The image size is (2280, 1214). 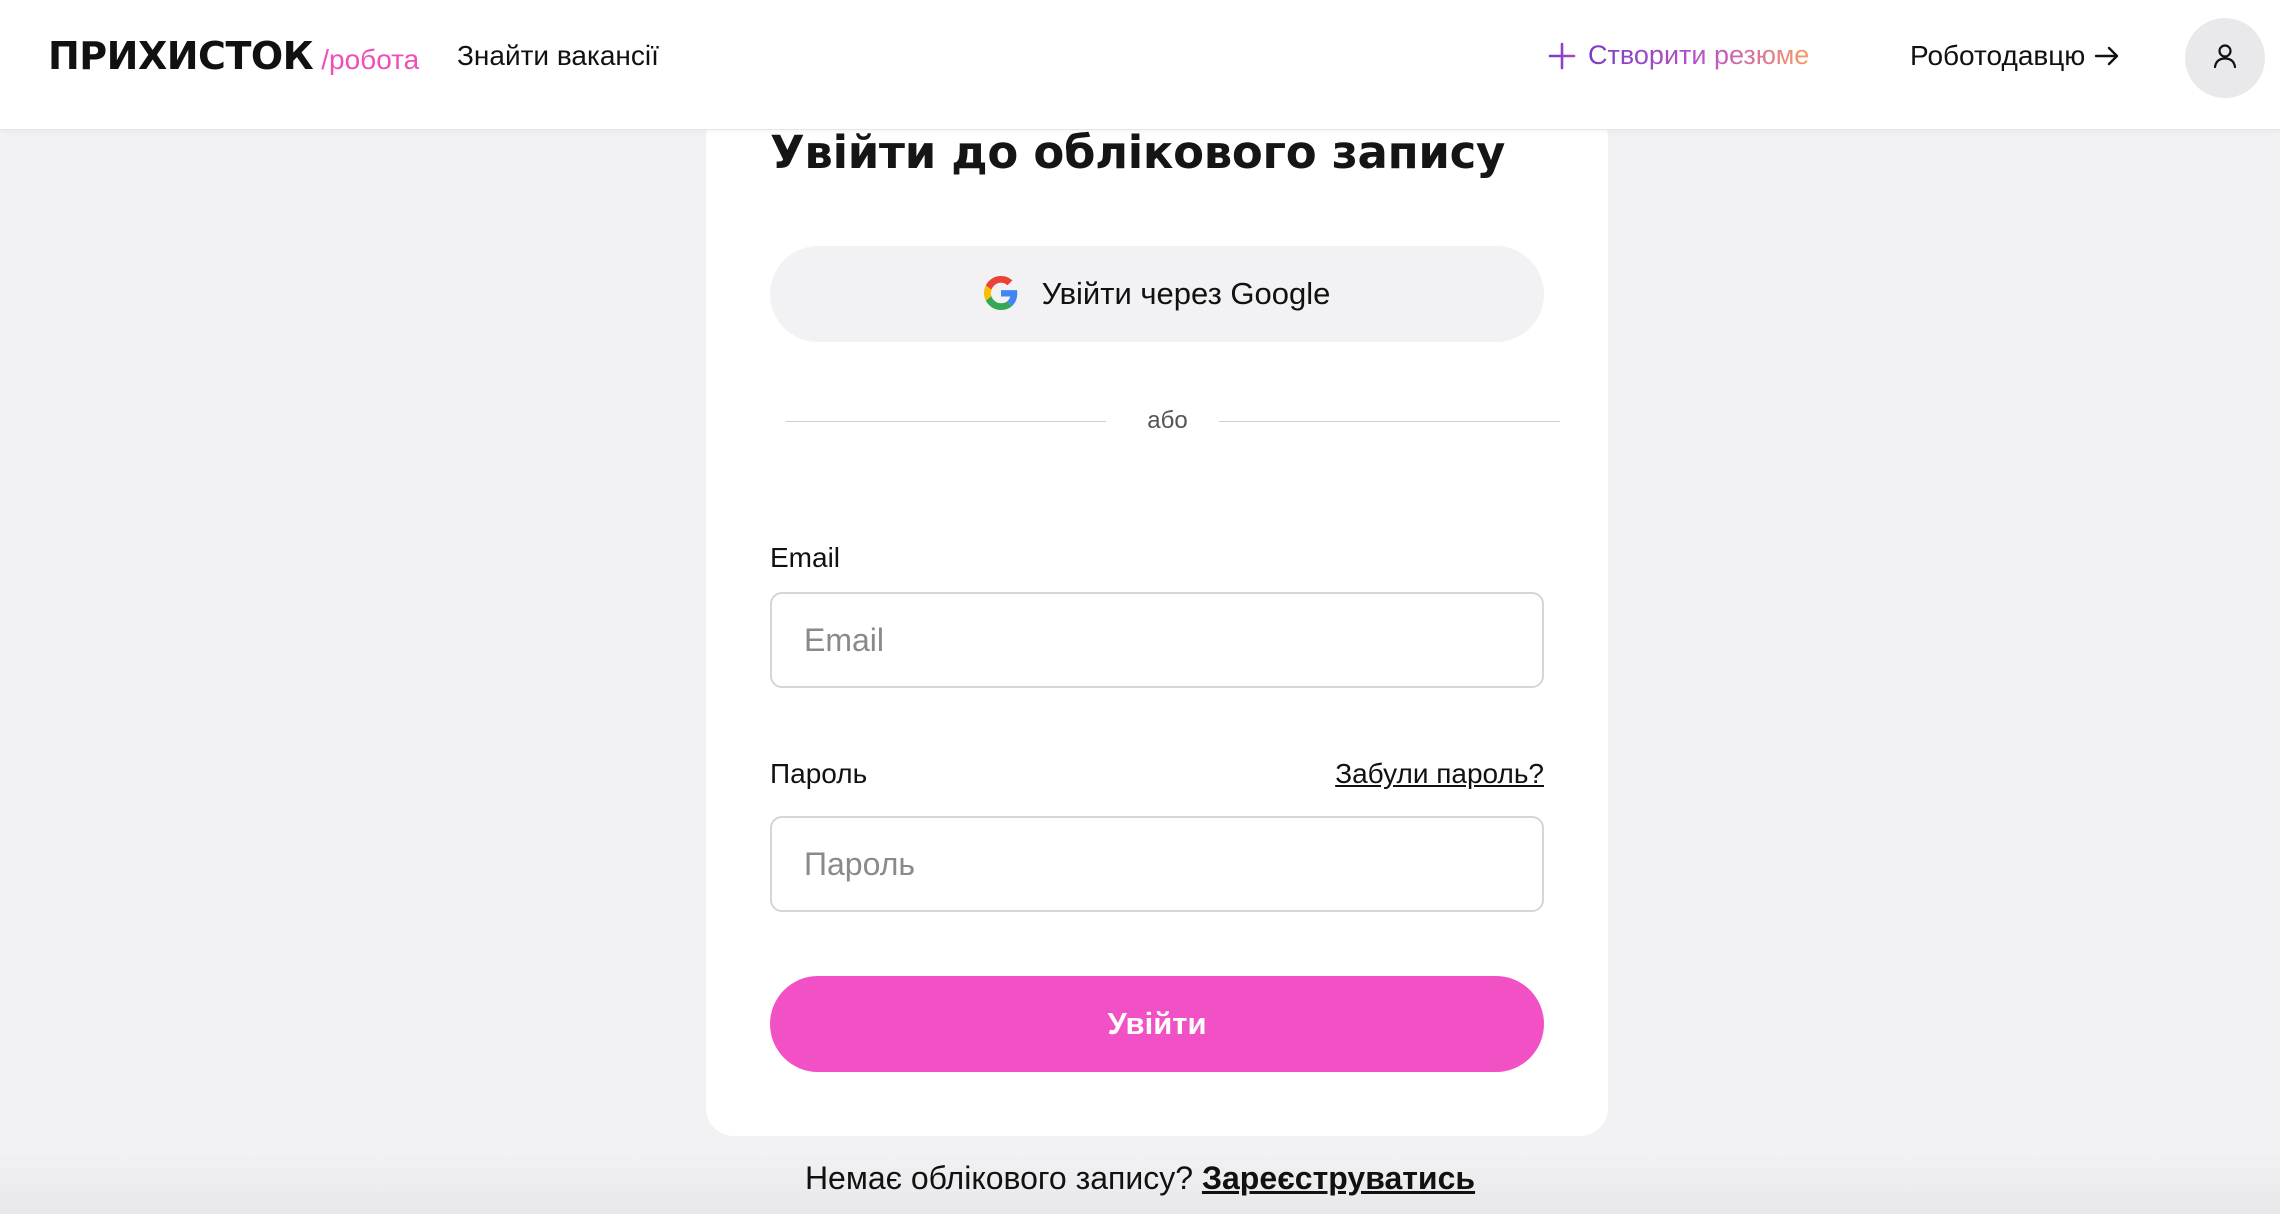 What do you see at coordinates (1167, 420) in the screenshot?
I see `divider-text: або` at bounding box center [1167, 420].